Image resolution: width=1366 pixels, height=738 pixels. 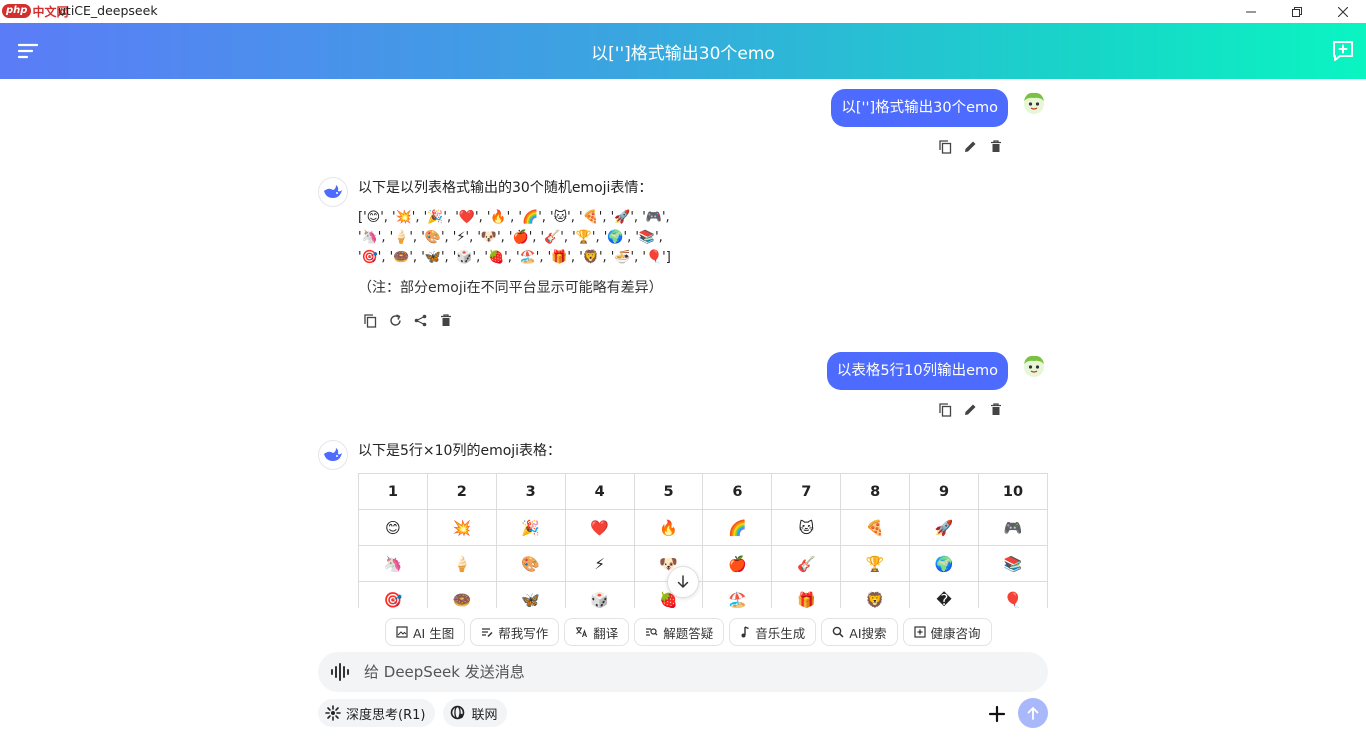 I want to click on user-bubble: 以表格5行10列输出emo, so click(x=917, y=371).